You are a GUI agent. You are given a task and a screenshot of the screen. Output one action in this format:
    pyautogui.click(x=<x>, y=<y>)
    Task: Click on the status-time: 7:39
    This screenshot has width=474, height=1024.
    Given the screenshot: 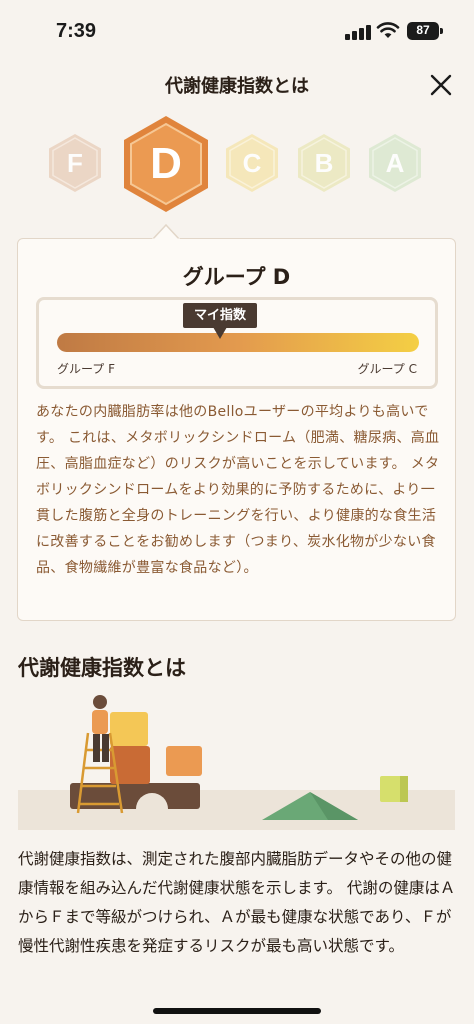 What is the action you would take?
    pyautogui.click(x=76, y=31)
    